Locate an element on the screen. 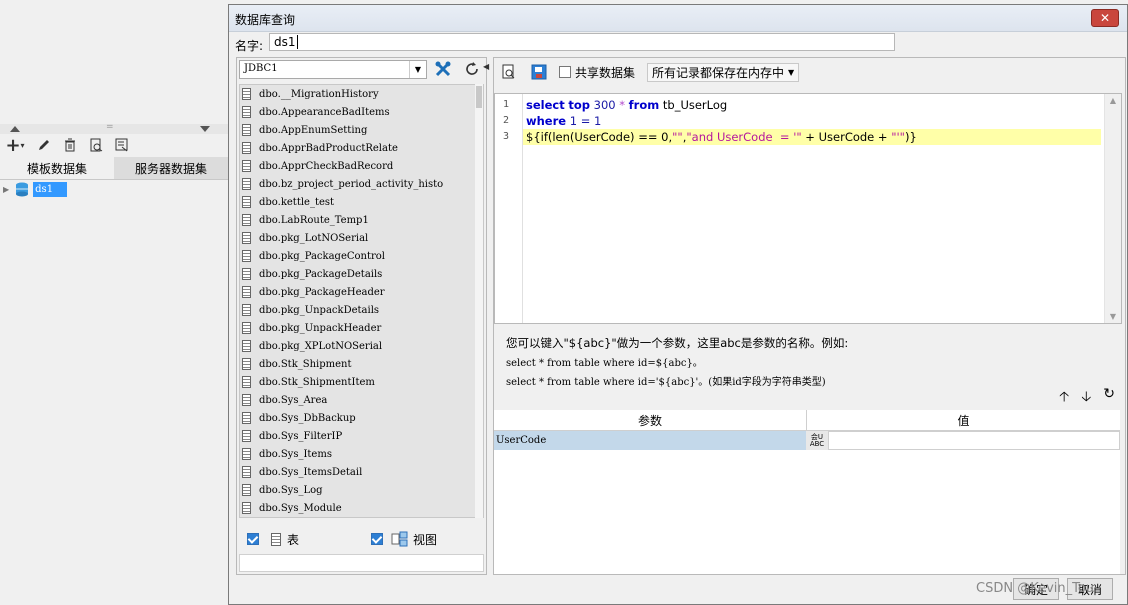 The width and height of the screenshot is (1128, 605). table-name: dbo.ApprCheckBadRecord is located at coordinates (326, 166).